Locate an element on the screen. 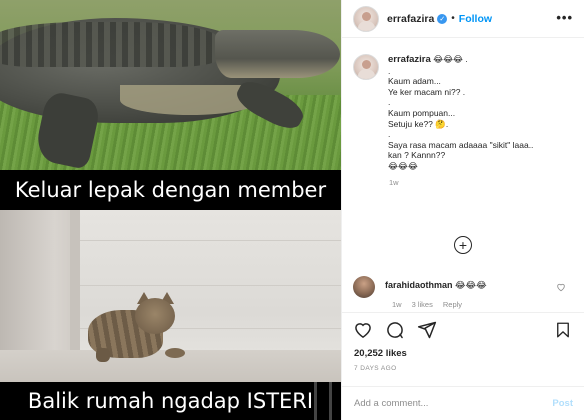 The image size is (584, 420). meme-bottom-caption: Balik rumah ngadap ISTERI is located at coordinates (170, 401).